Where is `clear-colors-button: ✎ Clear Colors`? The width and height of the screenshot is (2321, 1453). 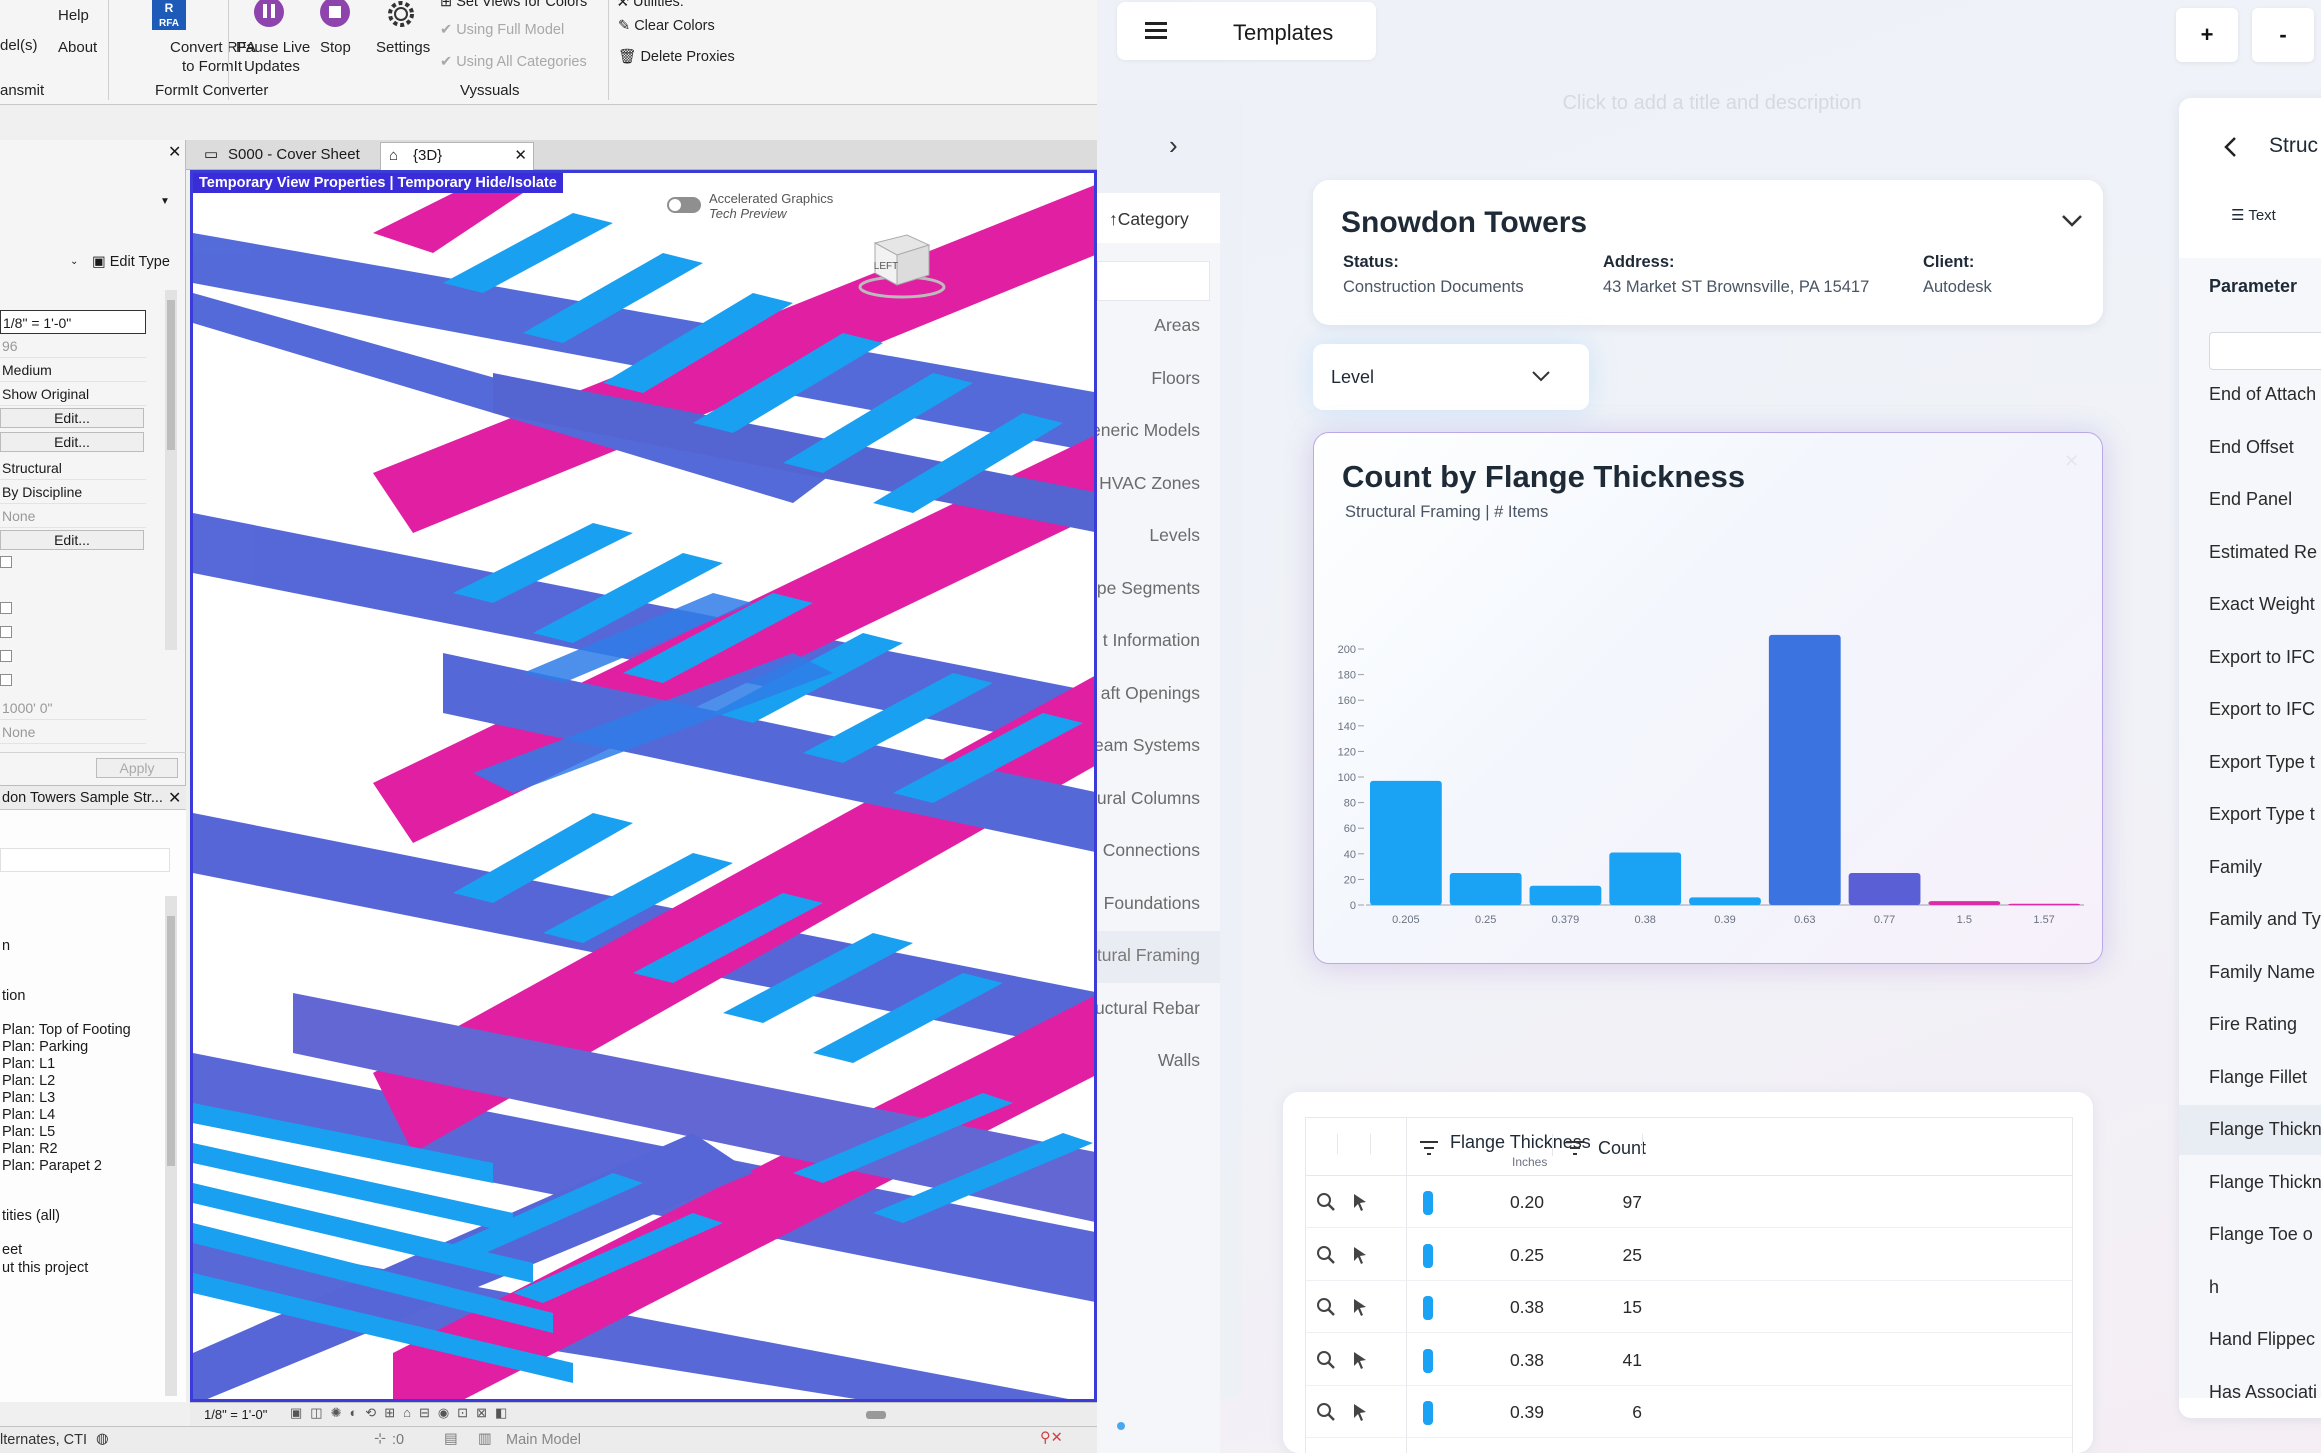 clear-colors-button: ✎ Clear Colors is located at coordinates (666, 26).